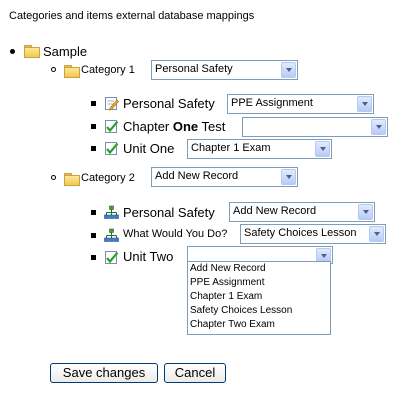  Describe the element at coordinates (169, 103) in the screenshot. I see `item-personal-safety-label: Personal Safety` at that location.